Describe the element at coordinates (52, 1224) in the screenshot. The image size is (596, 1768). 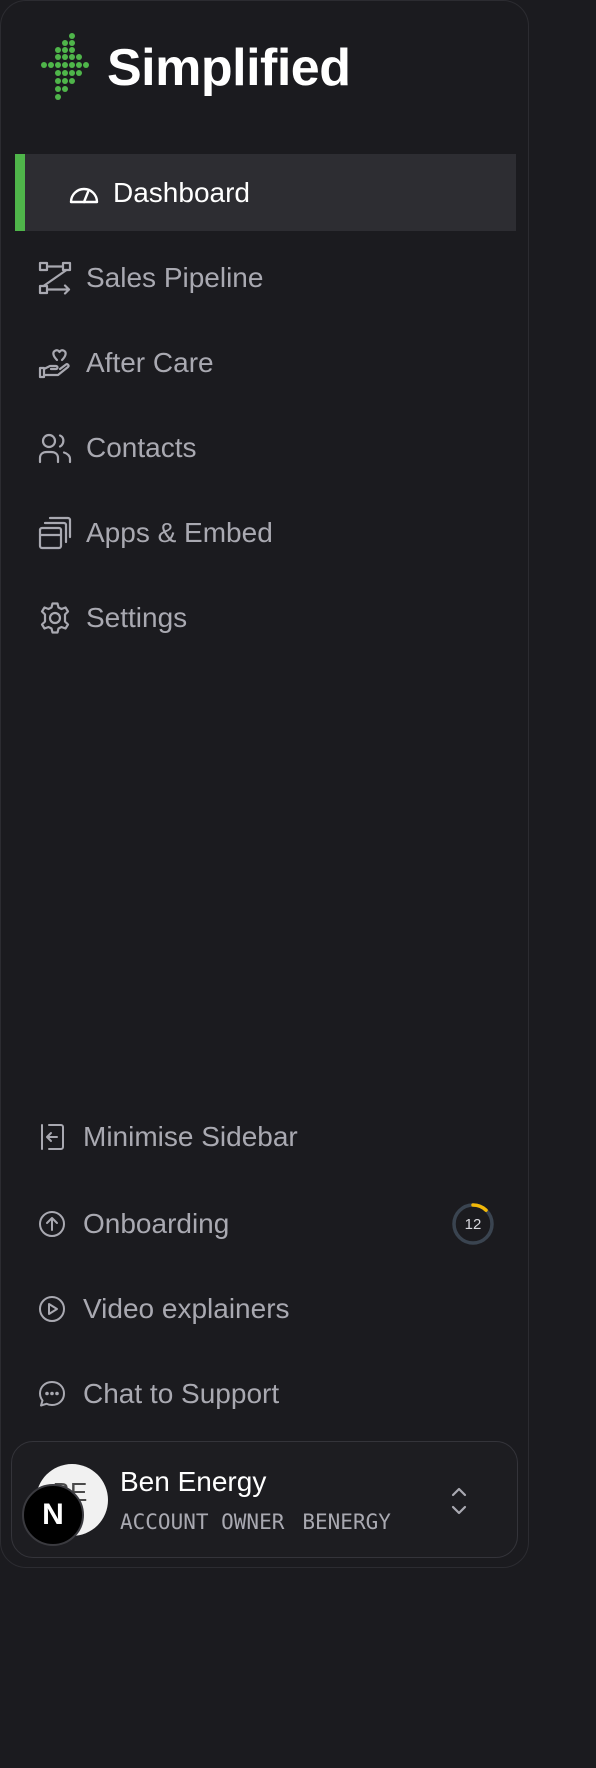
I see `arrow-up-circle-icon` at that location.